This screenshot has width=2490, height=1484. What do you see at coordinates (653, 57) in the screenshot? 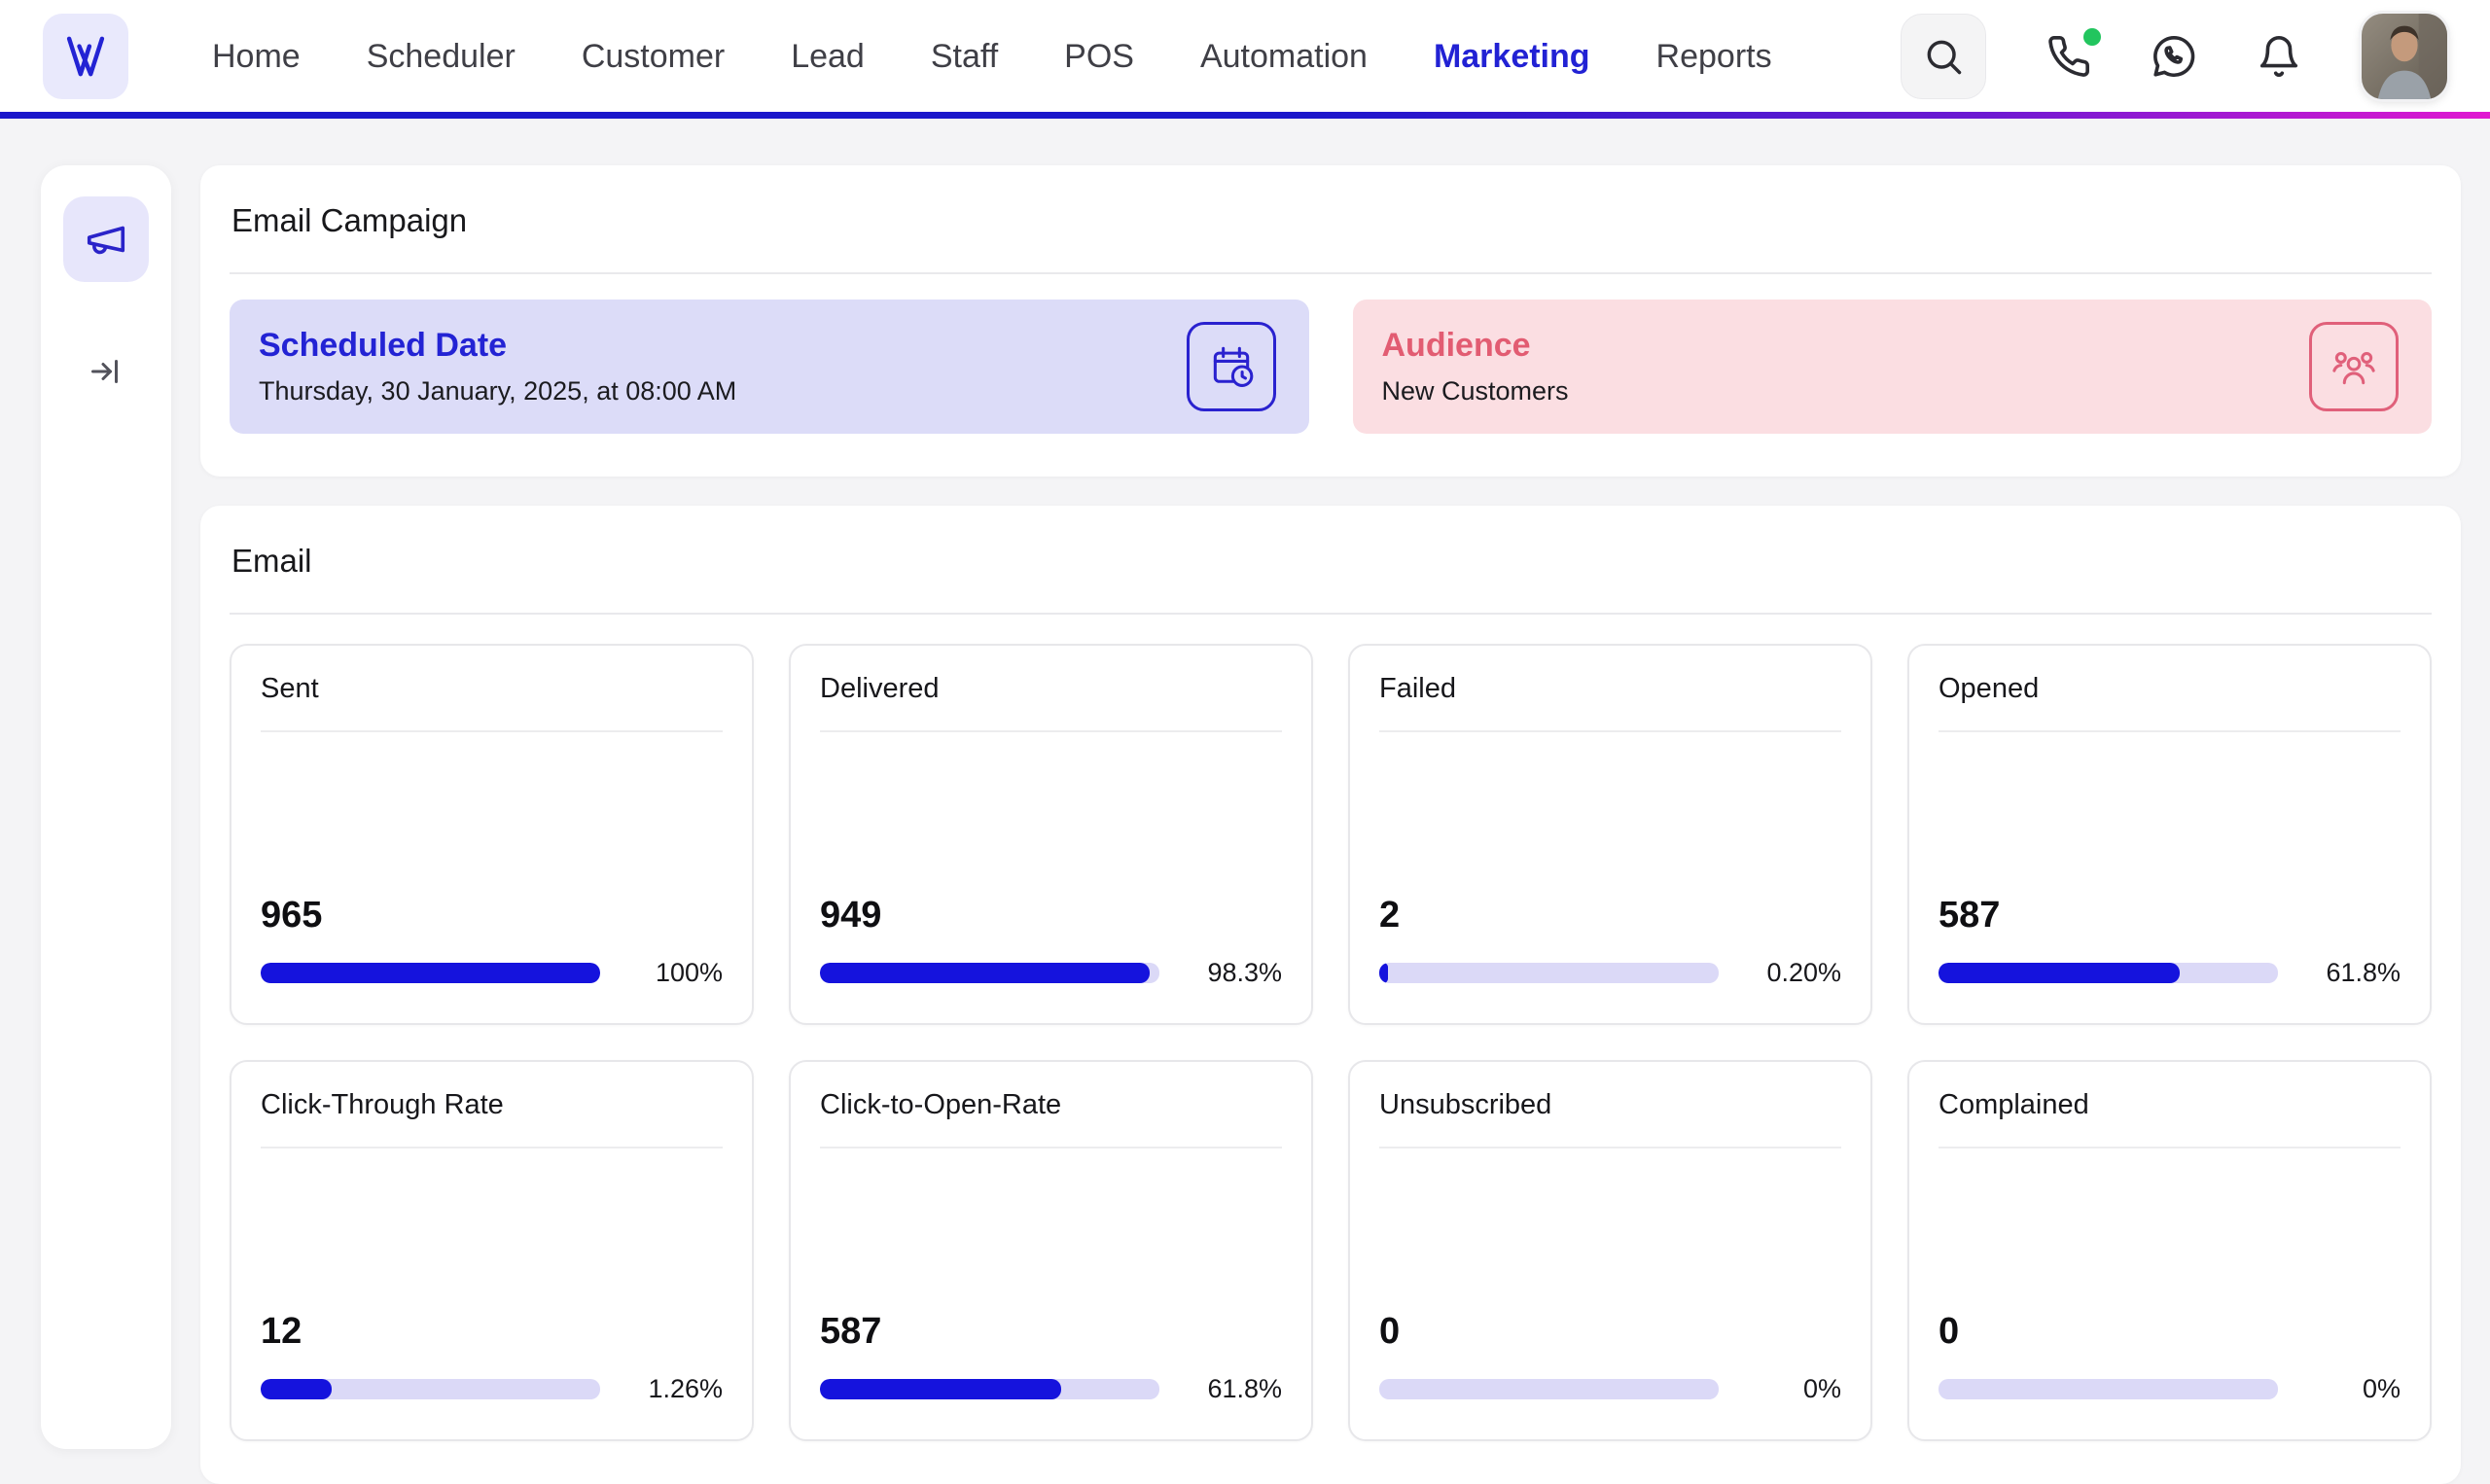
I see `nav-item-customer: Customer` at bounding box center [653, 57].